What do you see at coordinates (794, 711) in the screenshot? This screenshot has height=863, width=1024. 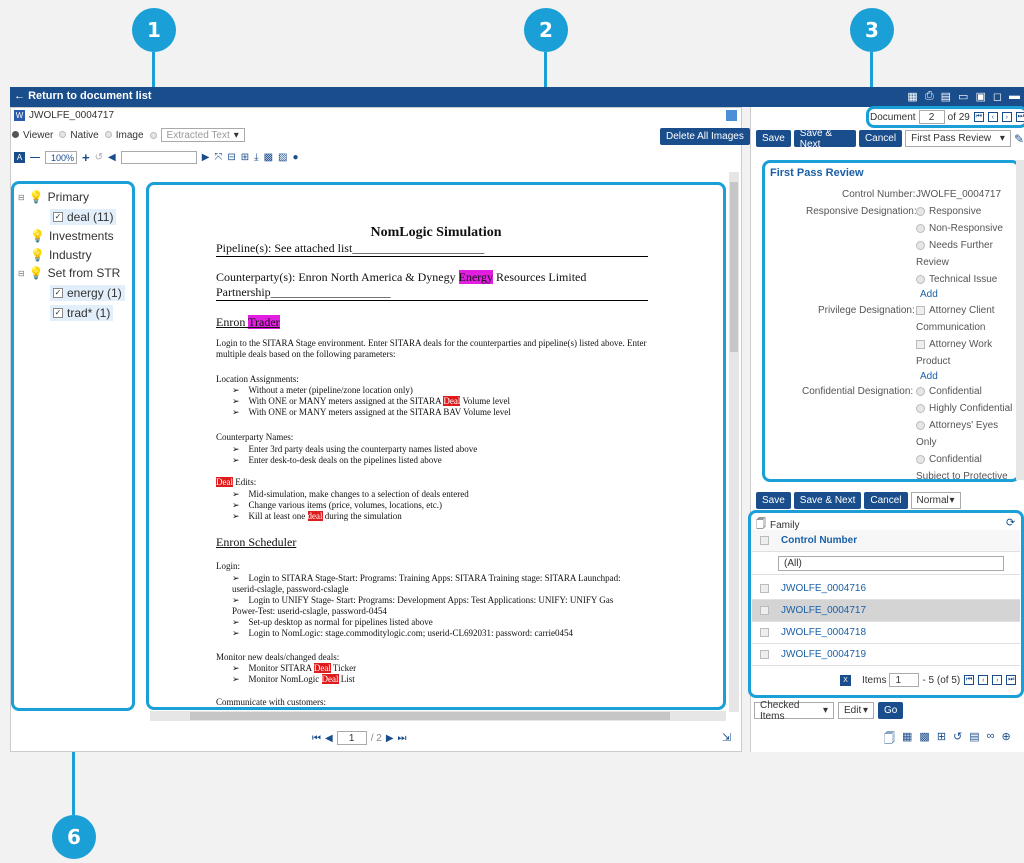 I see `checked-items-select: Checked Items ▾` at bounding box center [794, 711].